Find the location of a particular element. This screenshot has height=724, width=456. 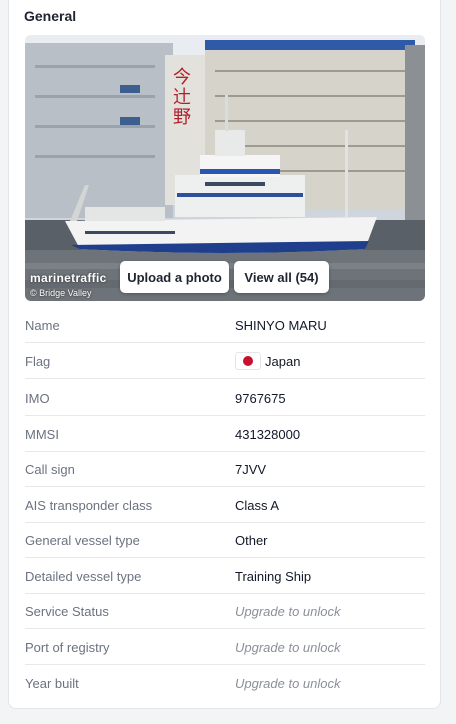

detail-row-service-status: Service Status Upgrade to unlock is located at coordinates (225, 611).